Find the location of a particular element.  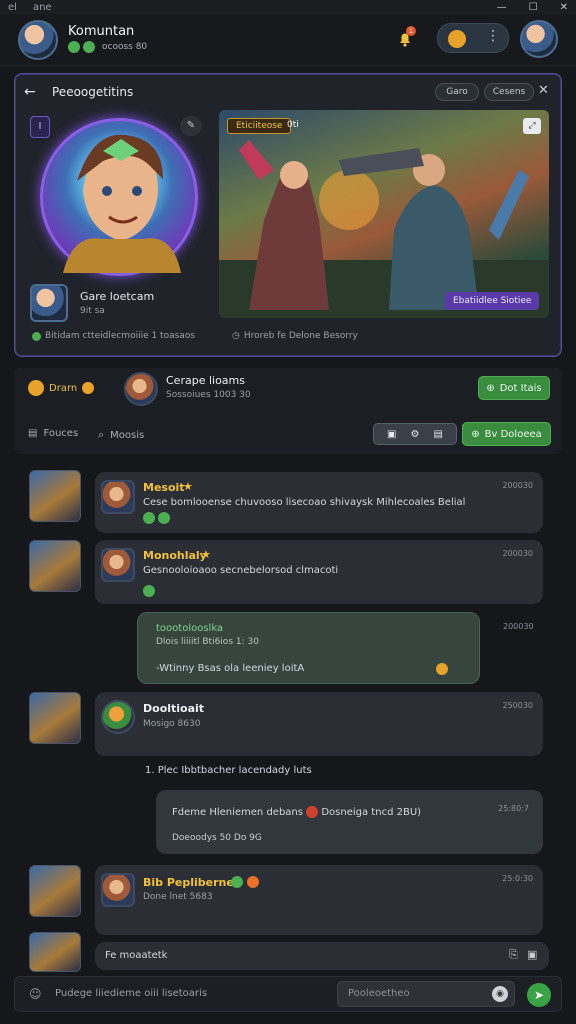

search-control: ⌕ Moosis is located at coordinates (121, 435).